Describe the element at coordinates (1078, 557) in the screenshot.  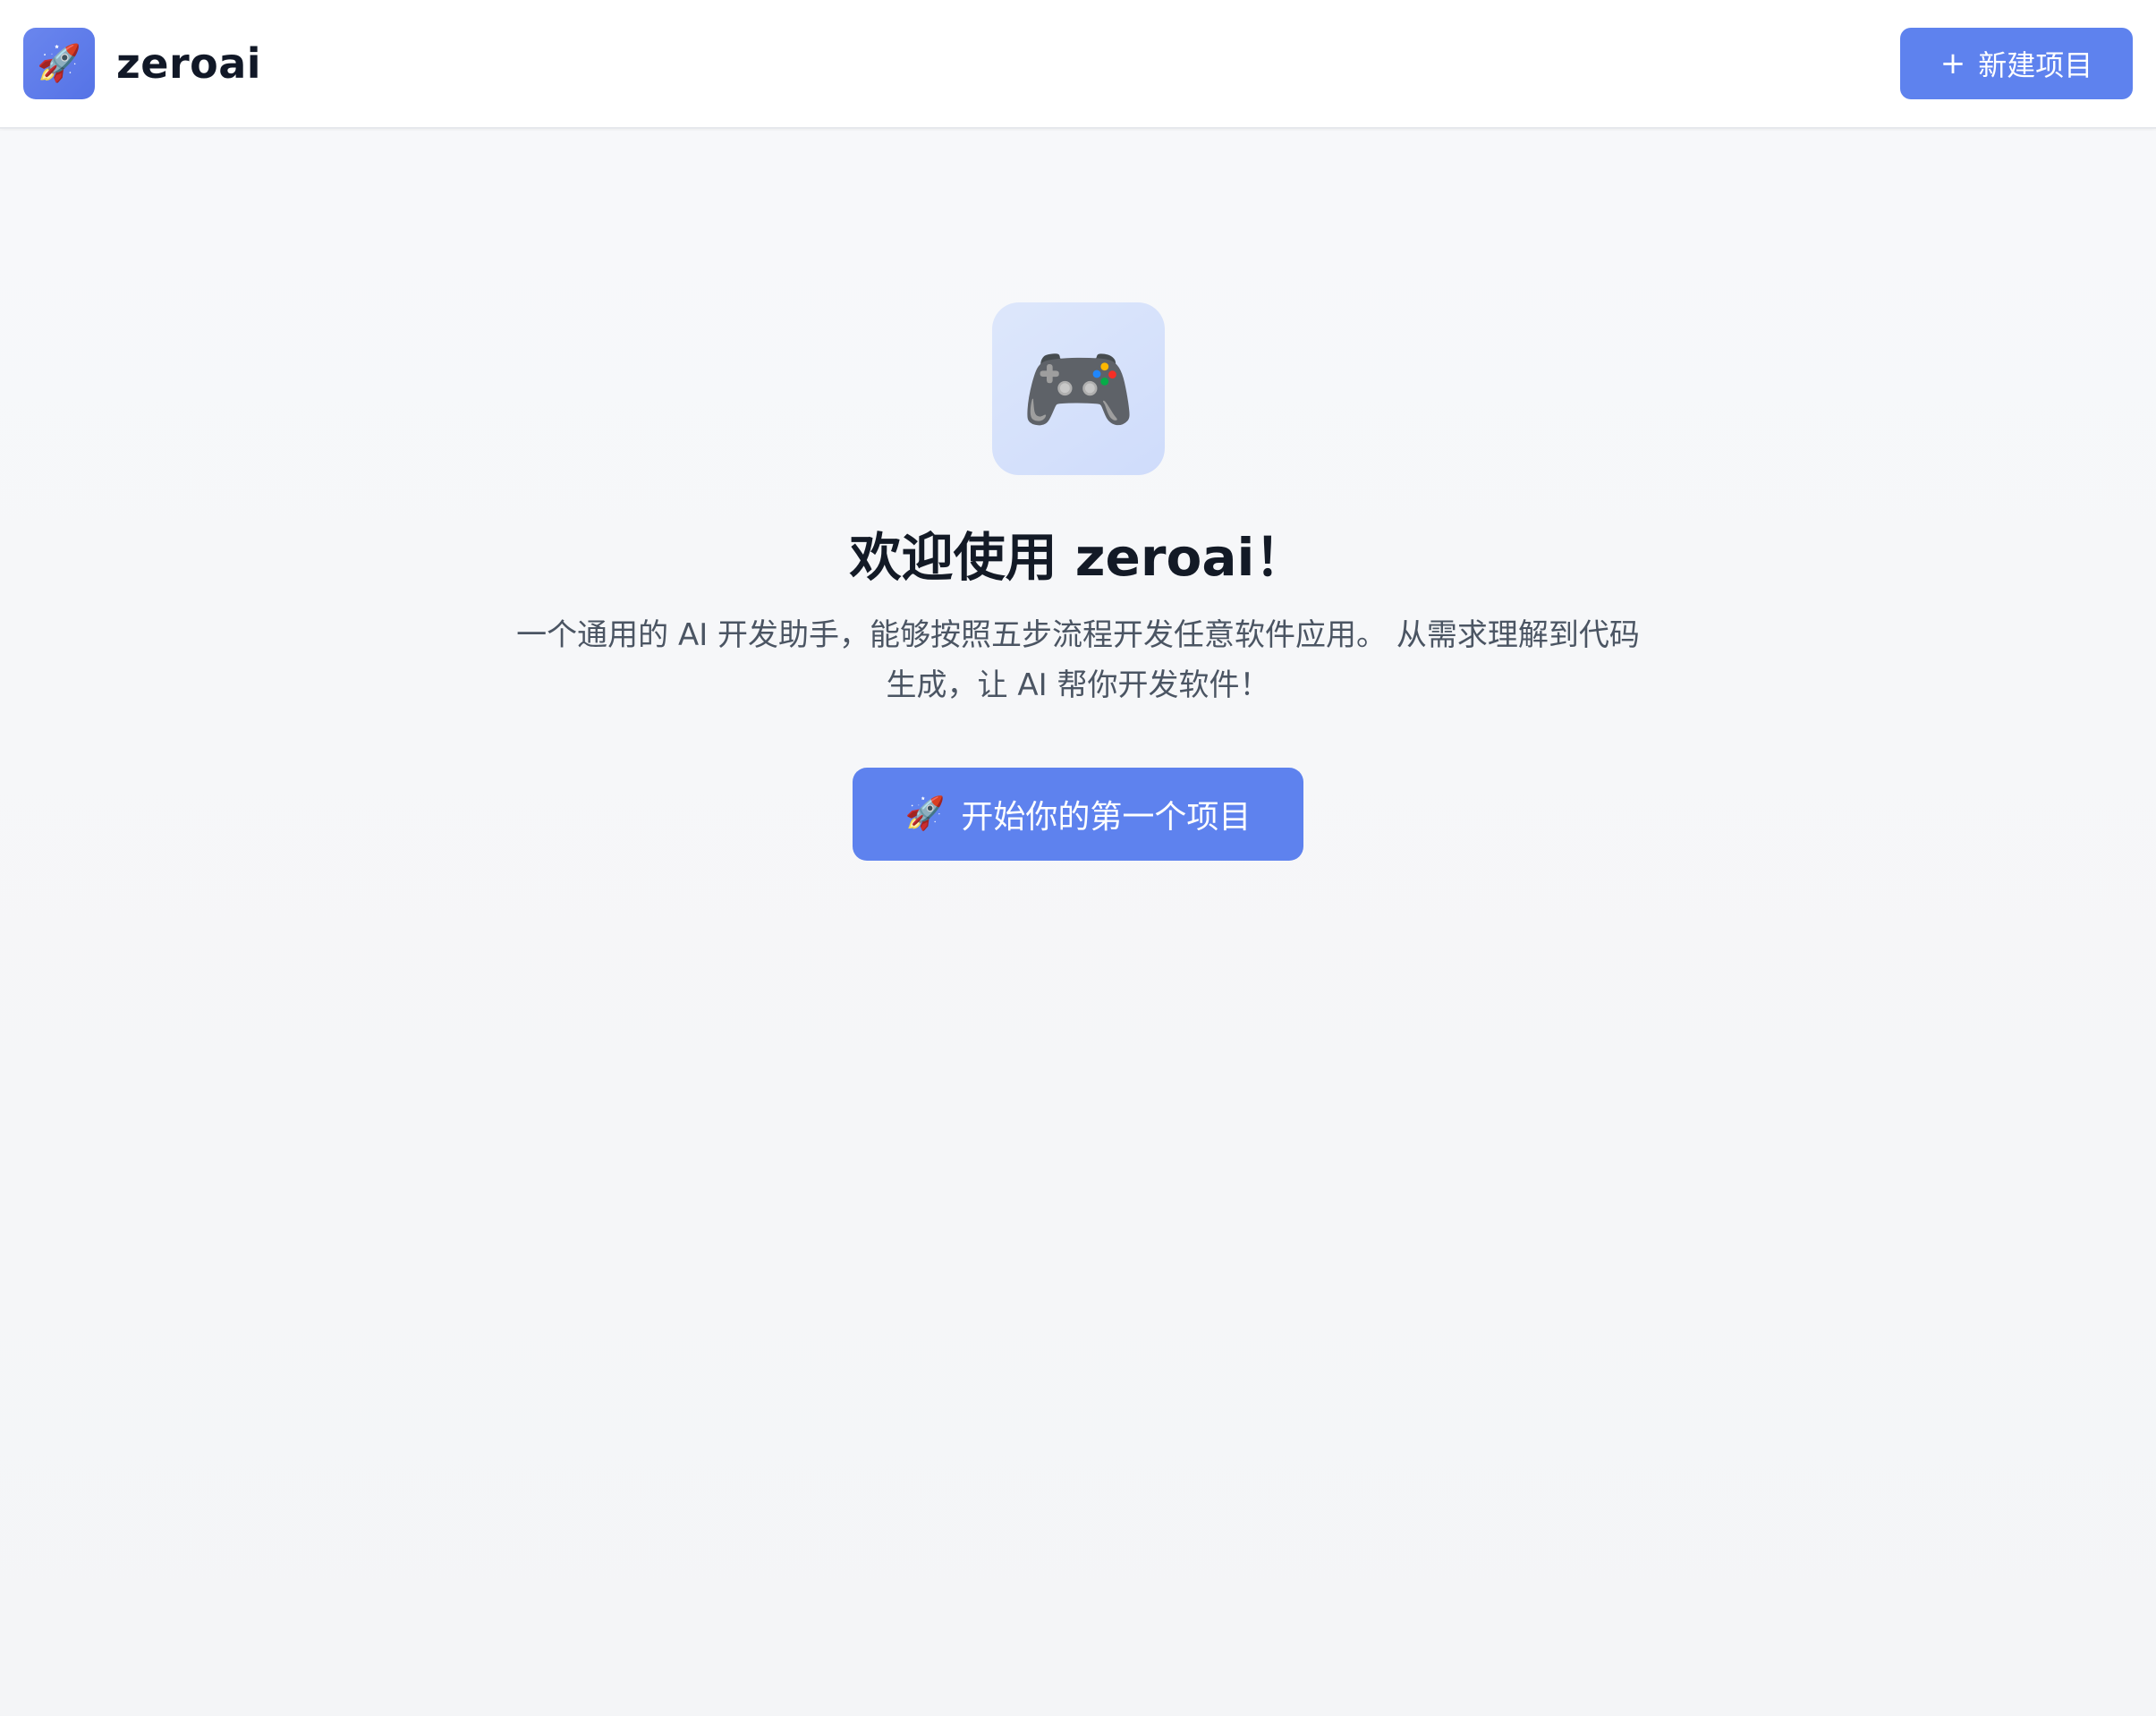
I see `welcome-title: 欢迎使用 zeroai！` at that location.